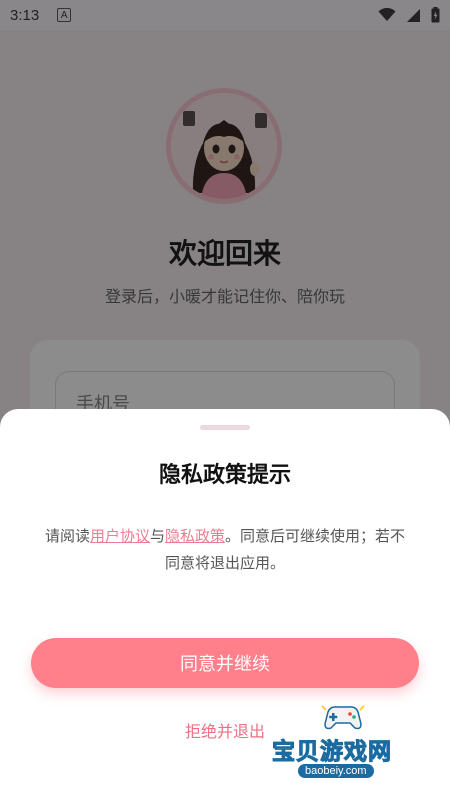  I want to click on body-connector: 与, so click(157, 536).